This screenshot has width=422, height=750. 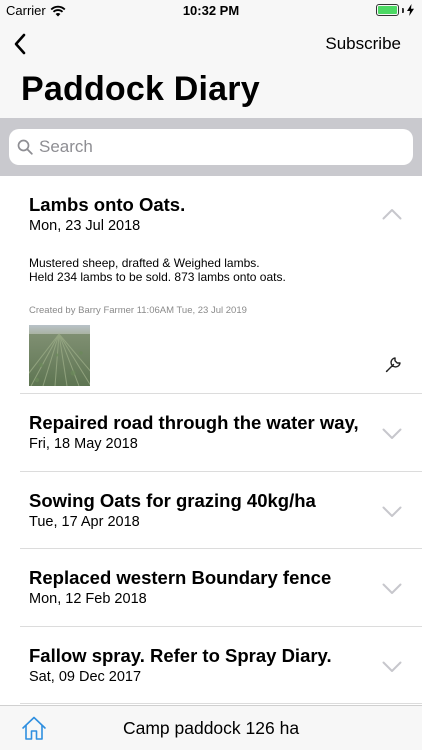 I want to click on battery-level, so click(x=387, y=10).